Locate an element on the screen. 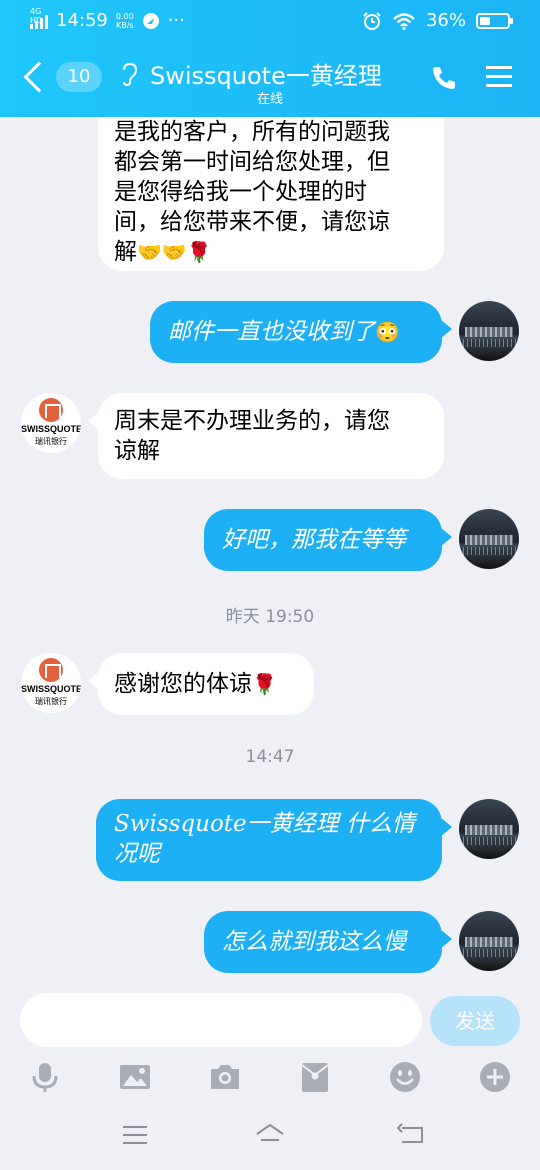 This screenshot has height=1170, width=540. timestamp: 昨天 19:50 is located at coordinates (270, 617).